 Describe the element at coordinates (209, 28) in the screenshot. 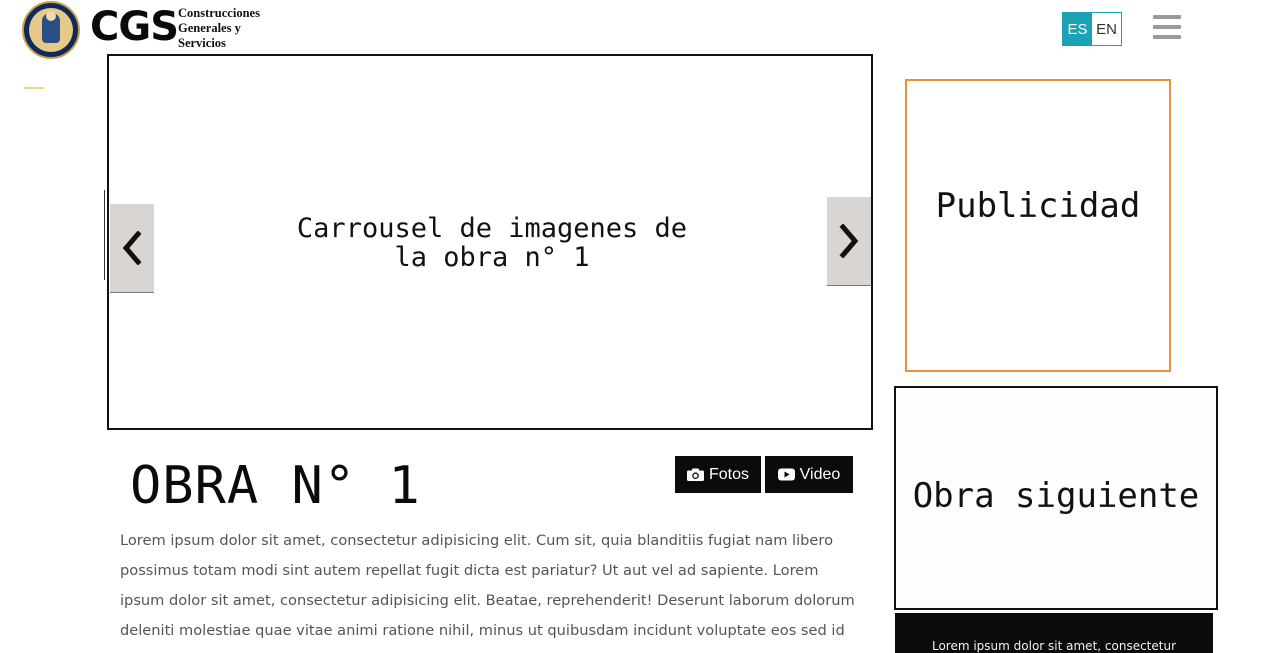

I see `logo-subtitle-line: Generales y` at that location.